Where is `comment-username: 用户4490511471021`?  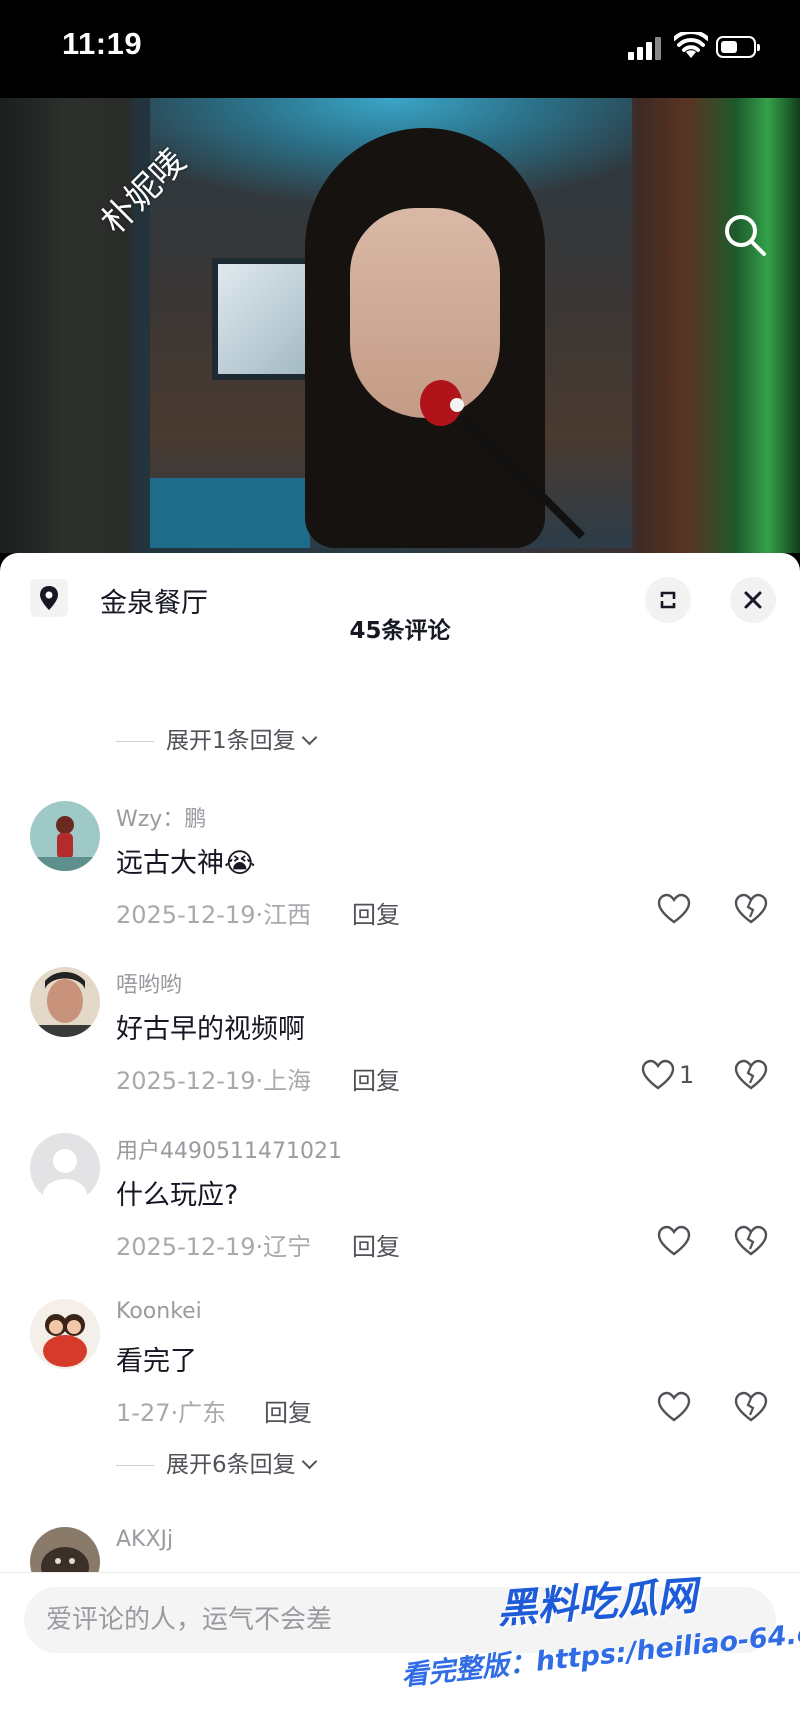 comment-username: 用户4490511471021 is located at coordinates (229, 1149).